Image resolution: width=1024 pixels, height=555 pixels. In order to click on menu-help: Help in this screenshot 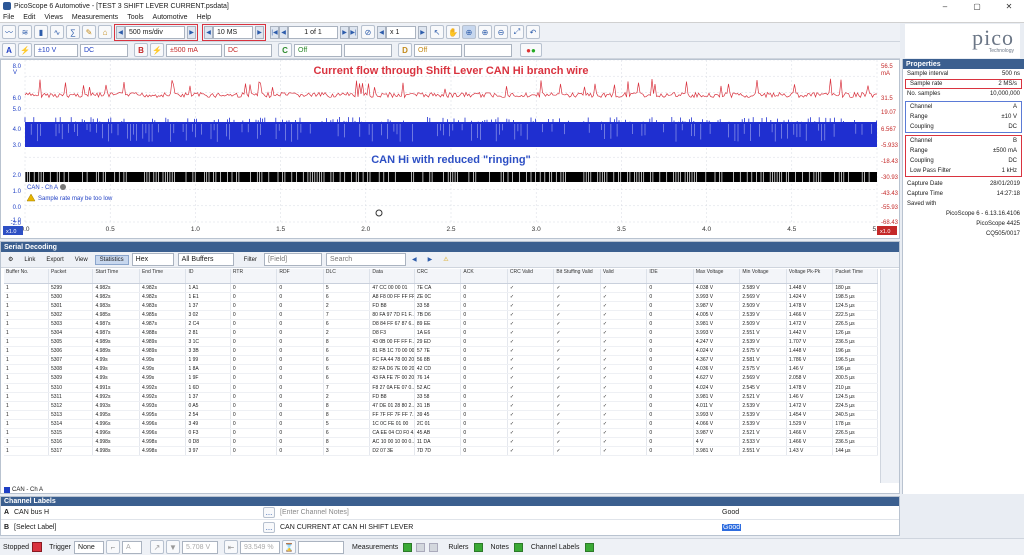, I will do `click(204, 17)`.